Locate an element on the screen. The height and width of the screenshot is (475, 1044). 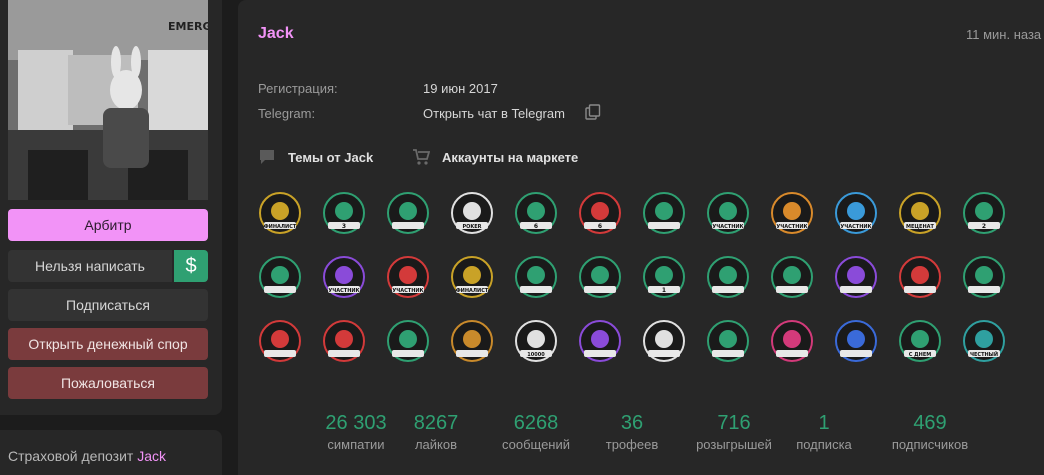
stat-подписчиков: 469 подписчиков is located at coordinates (930, 432).